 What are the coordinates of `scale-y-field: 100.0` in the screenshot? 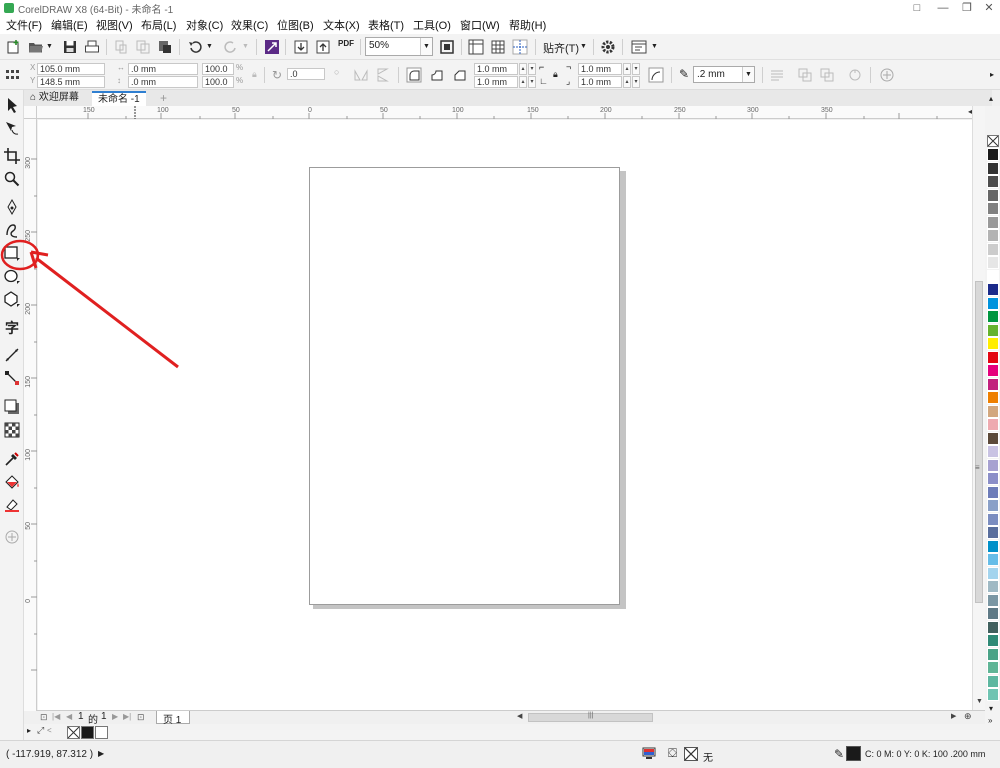 It's located at (218, 82).